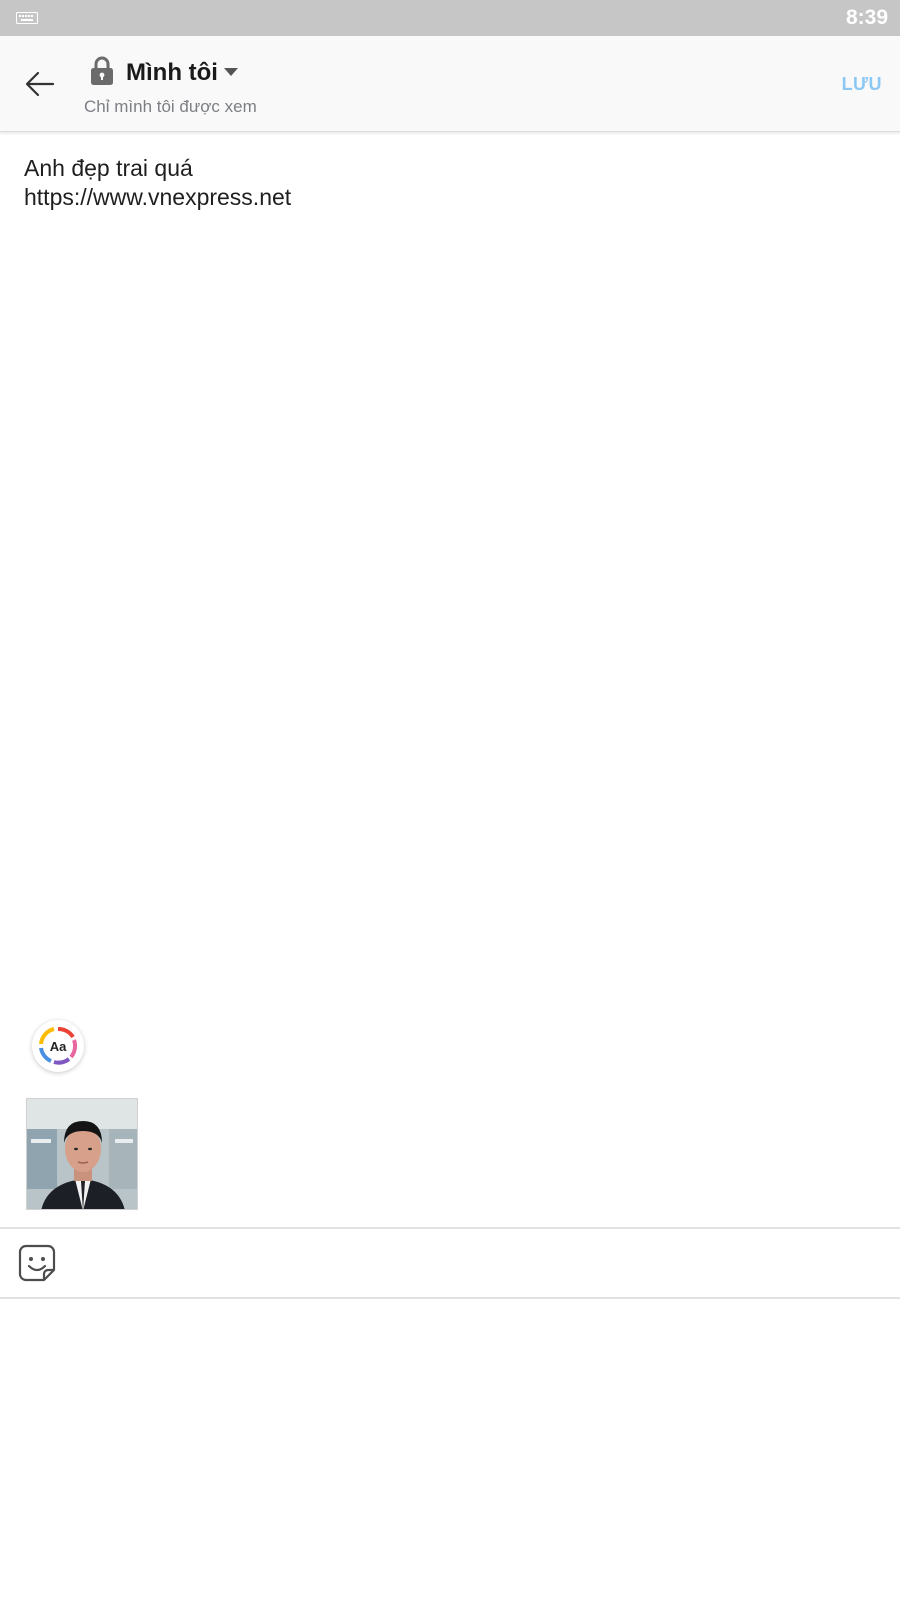 The height and width of the screenshot is (1600, 900). What do you see at coordinates (231, 72) in the screenshot?
I see `caret-down-icon` at bounding box center [231, 72].